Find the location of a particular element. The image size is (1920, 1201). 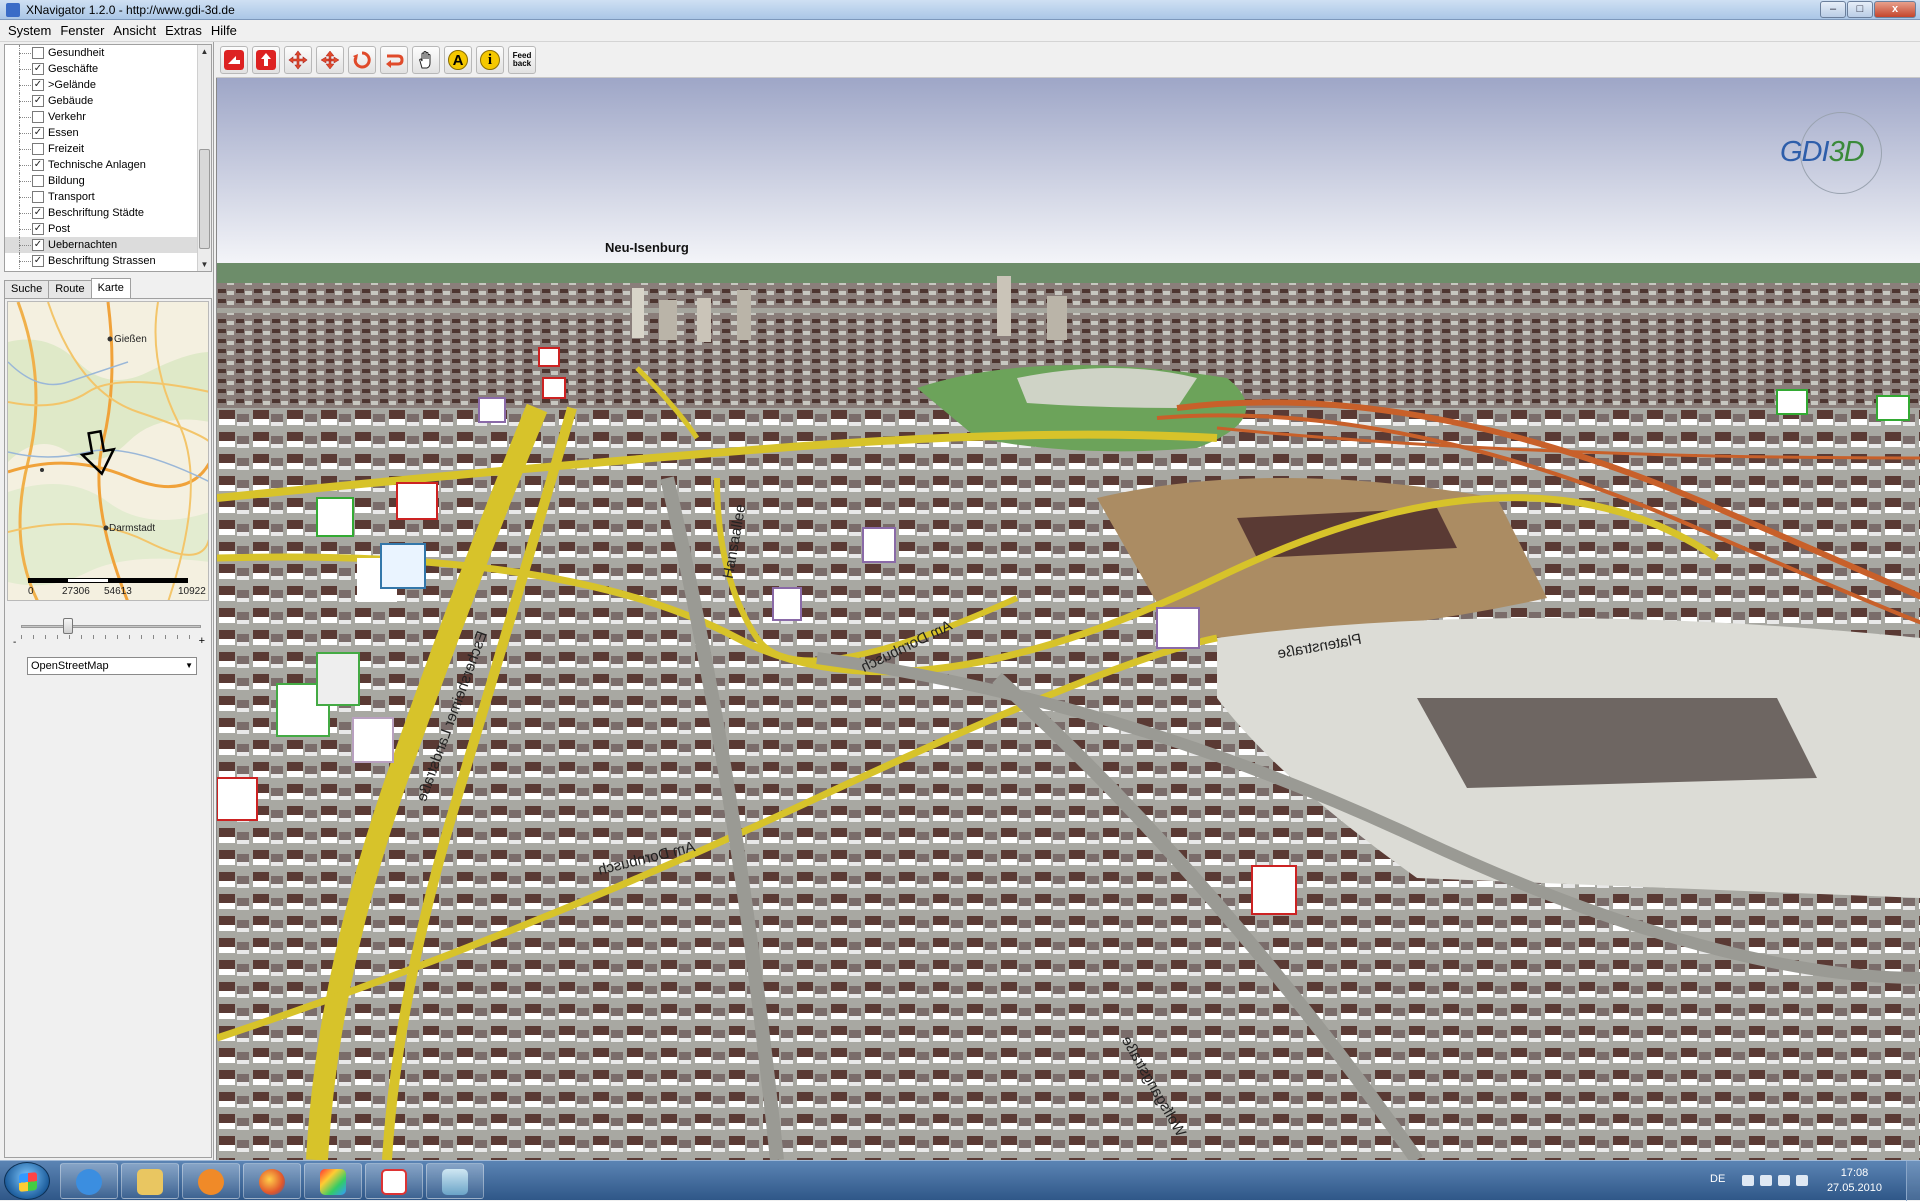

tab-route: Route is located at coordinates (70, 289).